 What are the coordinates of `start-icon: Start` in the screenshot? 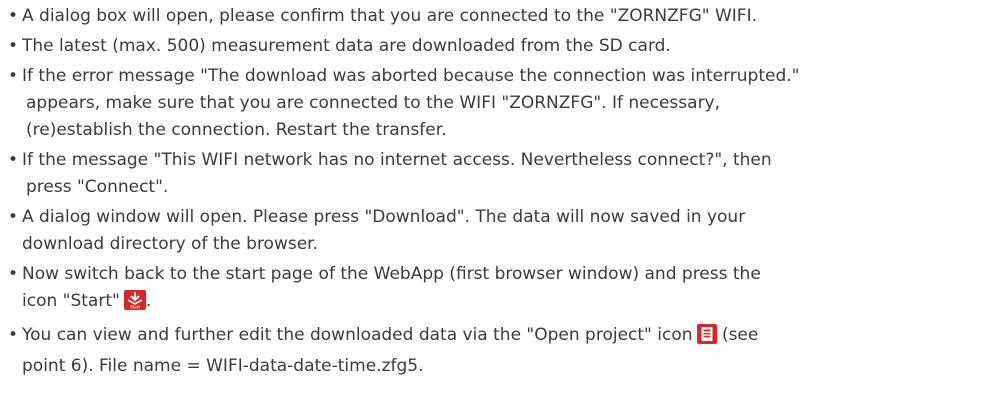 It's located at (134, 304).